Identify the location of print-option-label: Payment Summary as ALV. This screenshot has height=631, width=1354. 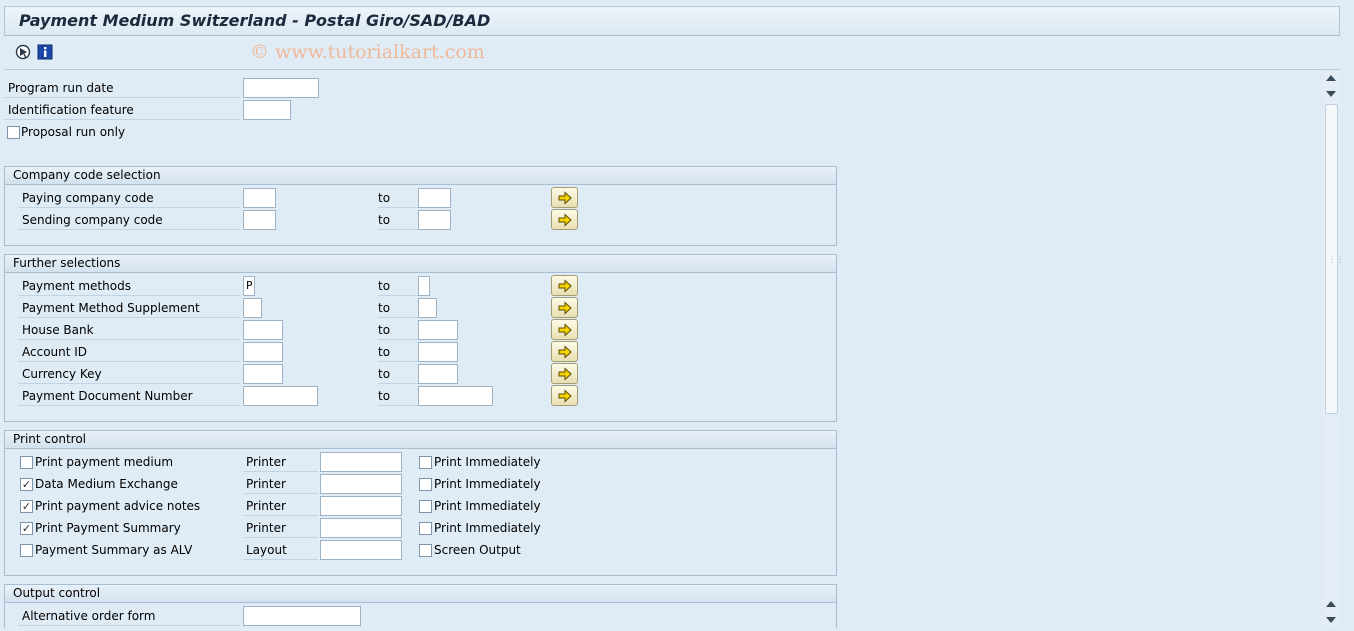
(114, 550).